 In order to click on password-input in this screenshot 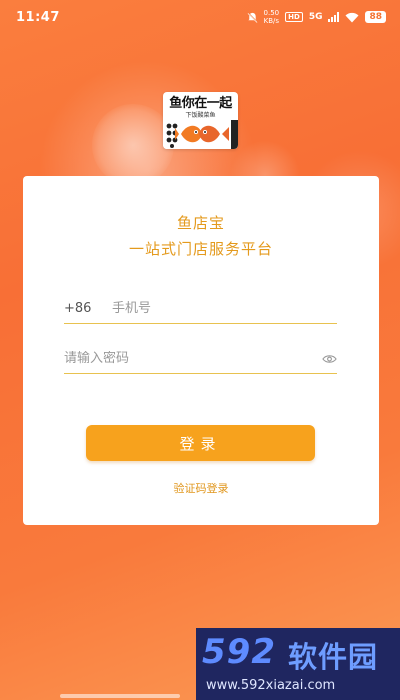, I will do `click(192, 358)`.